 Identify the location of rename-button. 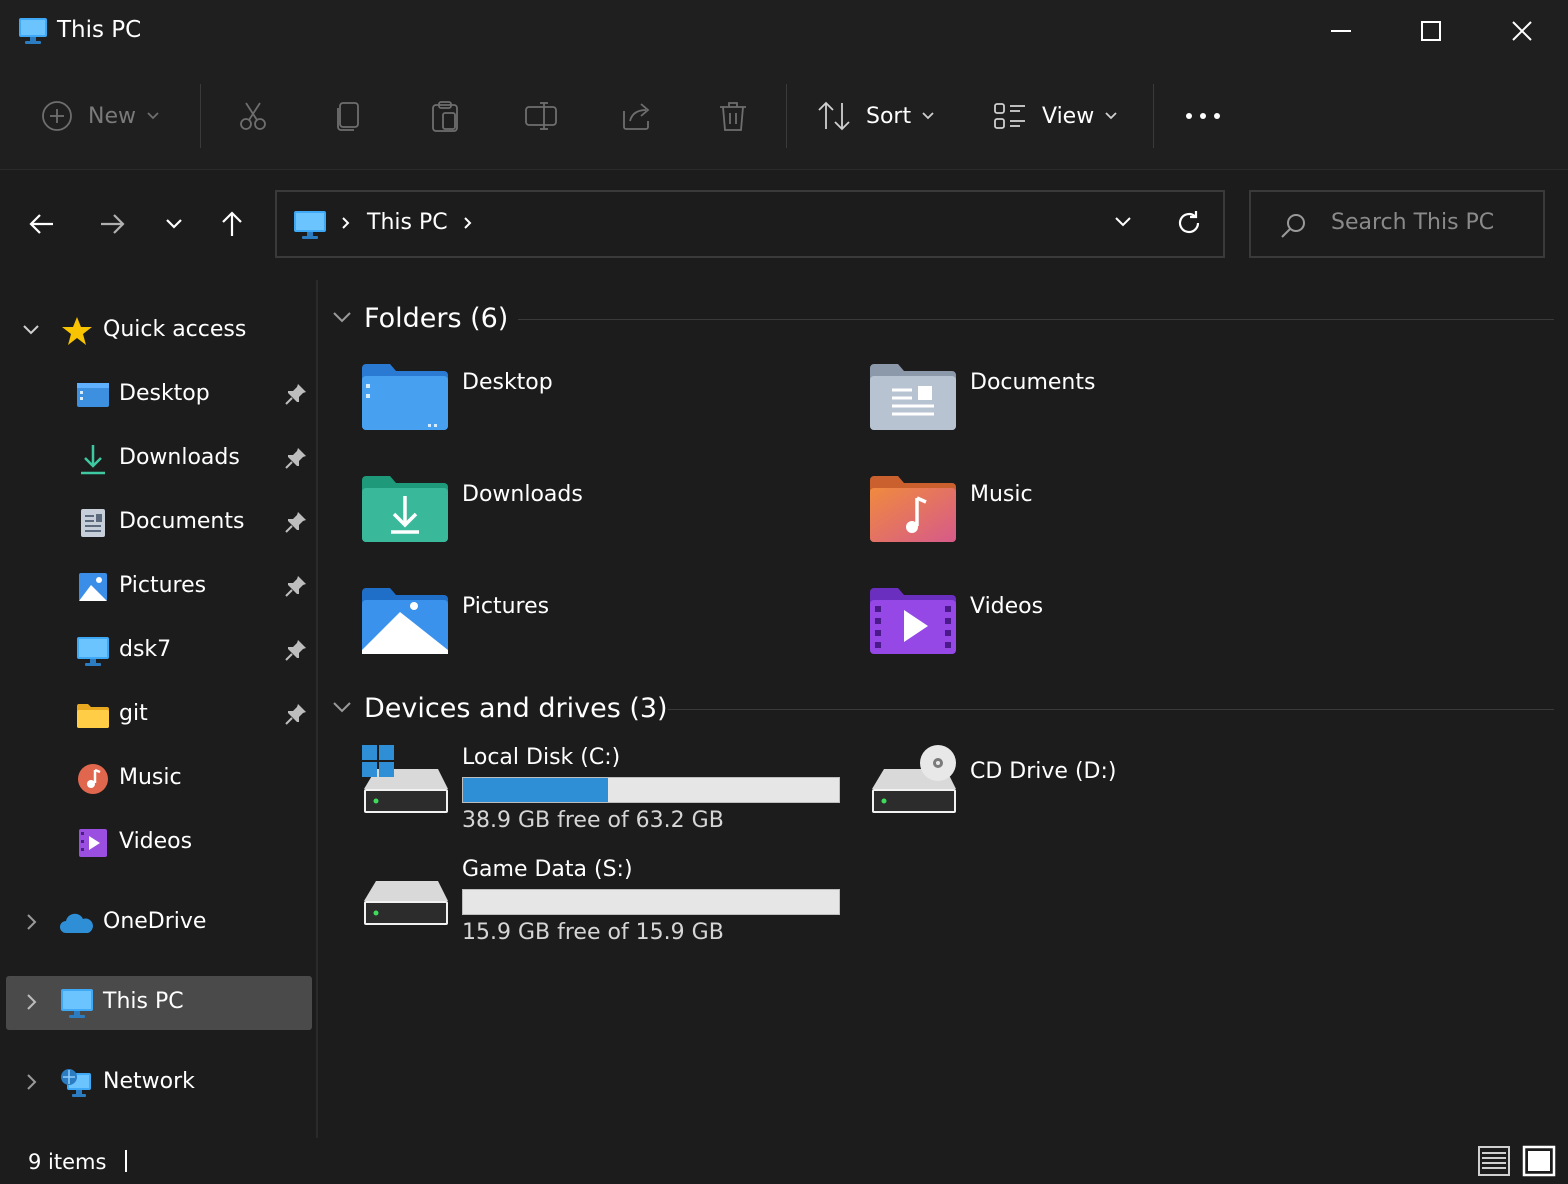
(541, 116).